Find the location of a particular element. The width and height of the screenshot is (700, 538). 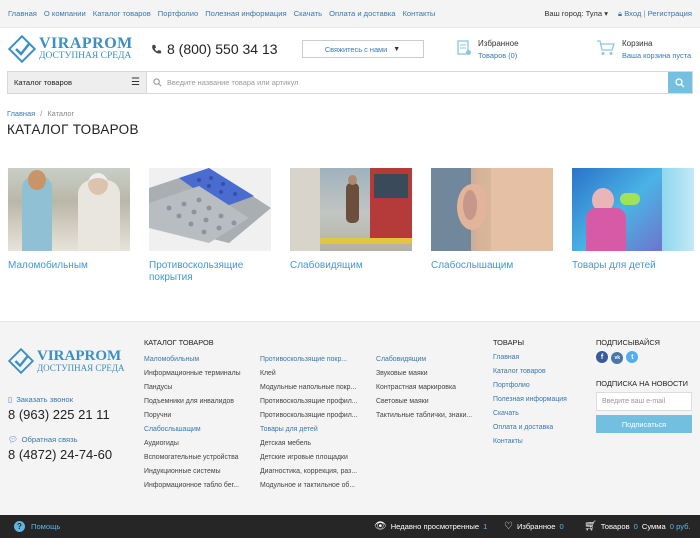

category-card: Противоскользящие покрытия is located at coordinates (210, 226).